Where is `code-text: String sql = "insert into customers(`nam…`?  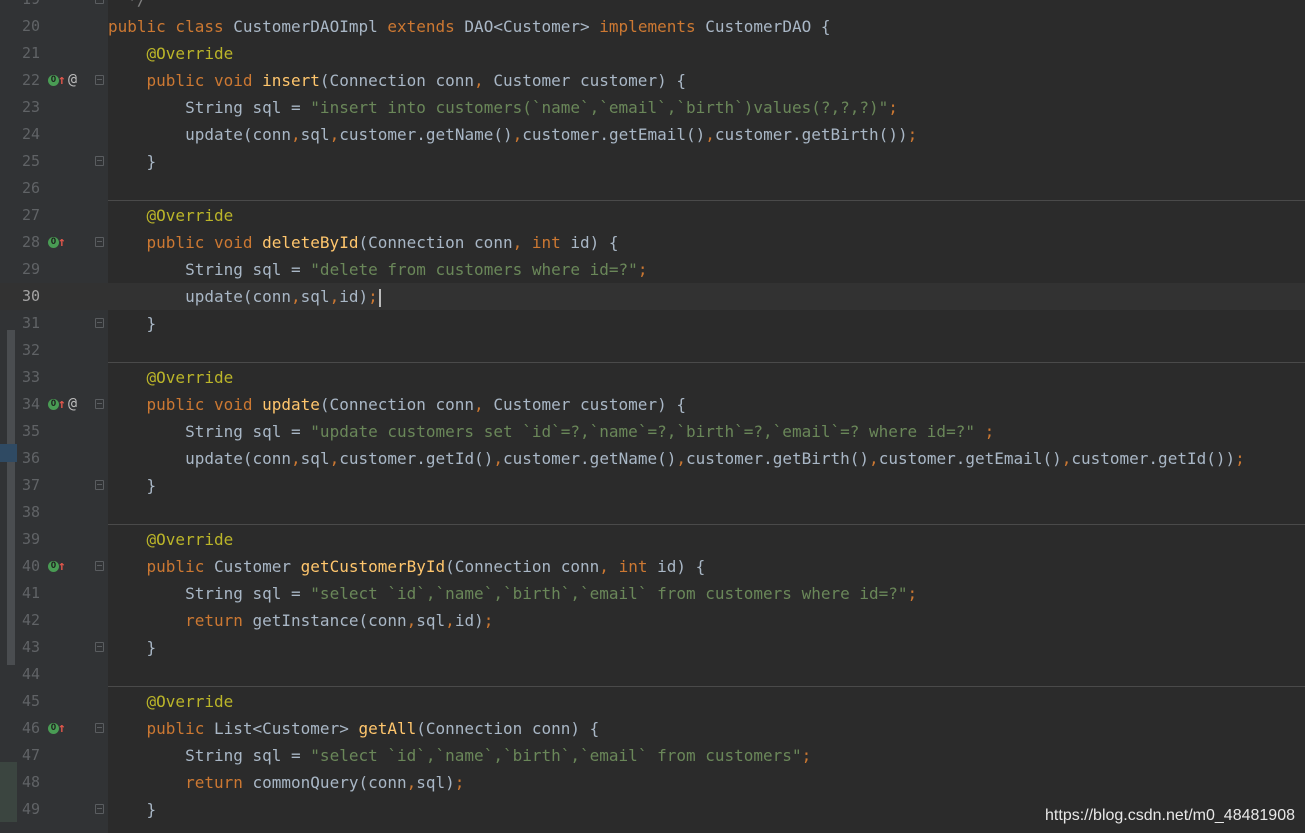 code-text: String sql = "insert into customers(`nam… is located at coordinates (503, 107).